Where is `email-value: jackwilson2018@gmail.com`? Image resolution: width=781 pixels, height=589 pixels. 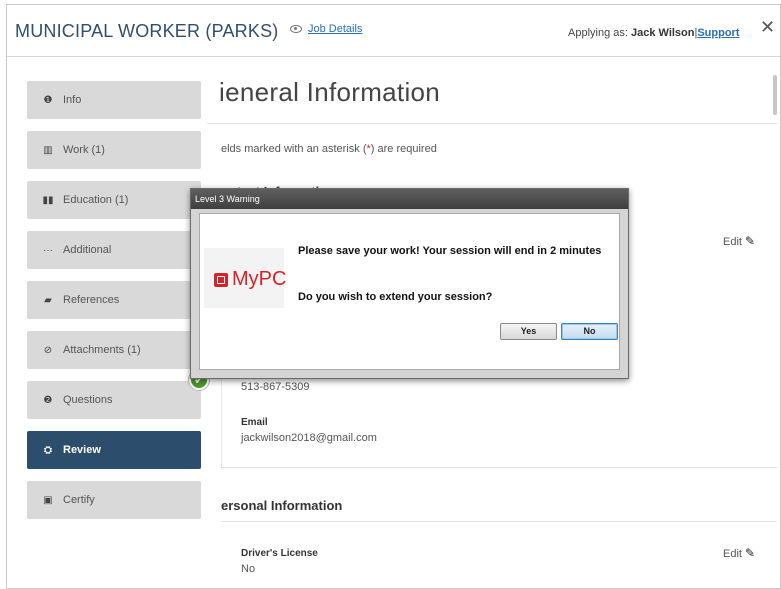
email-value: jackwilson2018@gmail.com is located at coordinates (309, 438).